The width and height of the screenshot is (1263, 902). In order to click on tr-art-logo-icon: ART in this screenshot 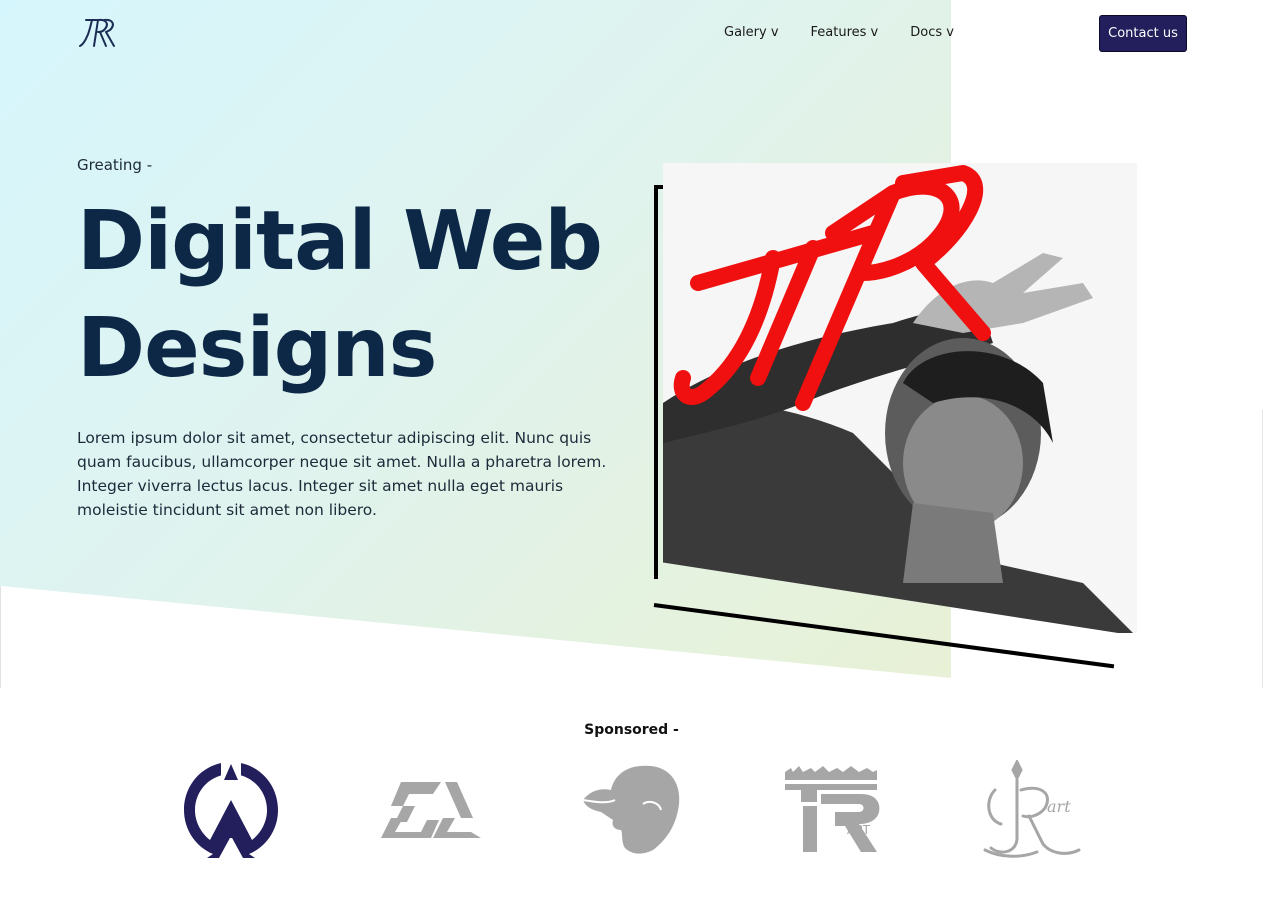, I will do `click(831, 810)`.